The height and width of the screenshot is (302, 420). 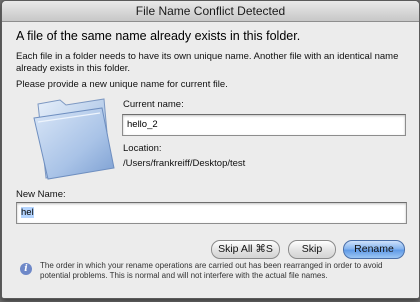 I want to click on skip-button: Skip, so click(x=312, y=249).